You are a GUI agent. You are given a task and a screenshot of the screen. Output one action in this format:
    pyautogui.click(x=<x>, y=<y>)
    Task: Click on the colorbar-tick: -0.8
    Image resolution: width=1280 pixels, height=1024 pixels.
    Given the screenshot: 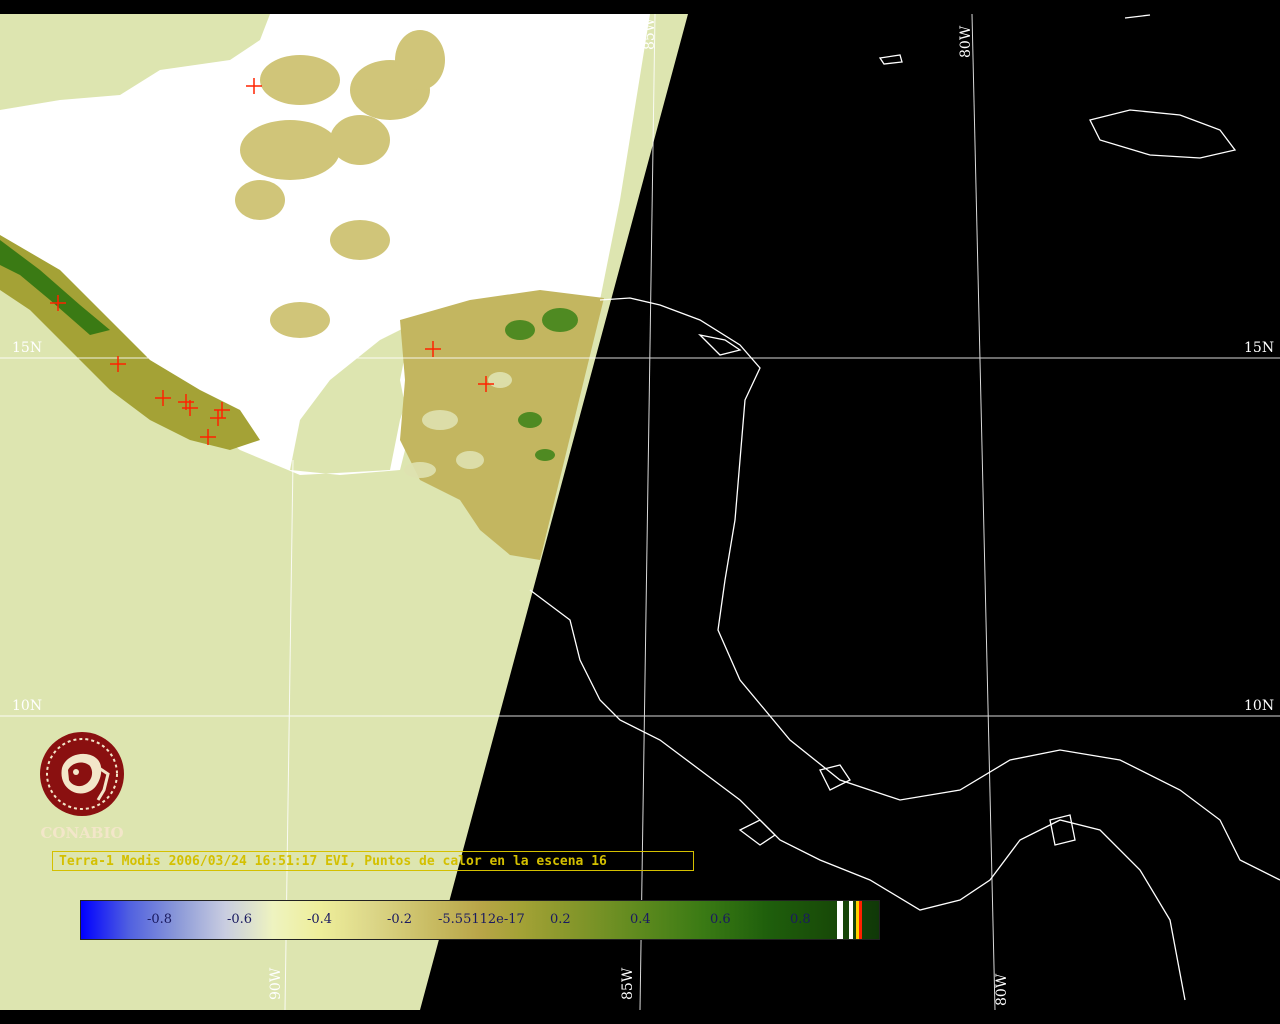 What is the action you would take?
    pyautogui.click(x=160, y=919)
    